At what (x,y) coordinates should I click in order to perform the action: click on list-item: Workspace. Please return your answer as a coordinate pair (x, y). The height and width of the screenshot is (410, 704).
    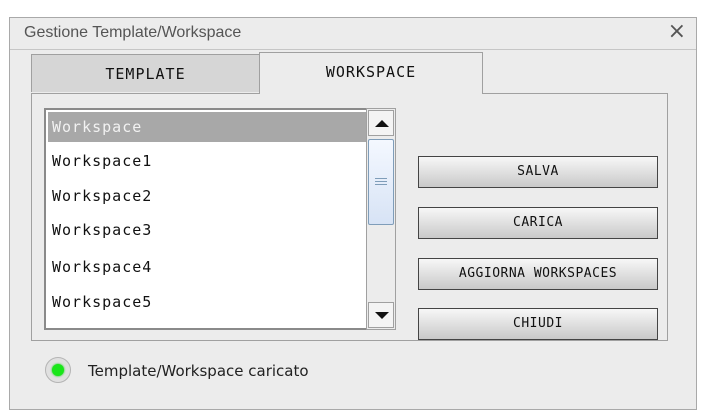
    Looking at the image, I should click on (209, 127).